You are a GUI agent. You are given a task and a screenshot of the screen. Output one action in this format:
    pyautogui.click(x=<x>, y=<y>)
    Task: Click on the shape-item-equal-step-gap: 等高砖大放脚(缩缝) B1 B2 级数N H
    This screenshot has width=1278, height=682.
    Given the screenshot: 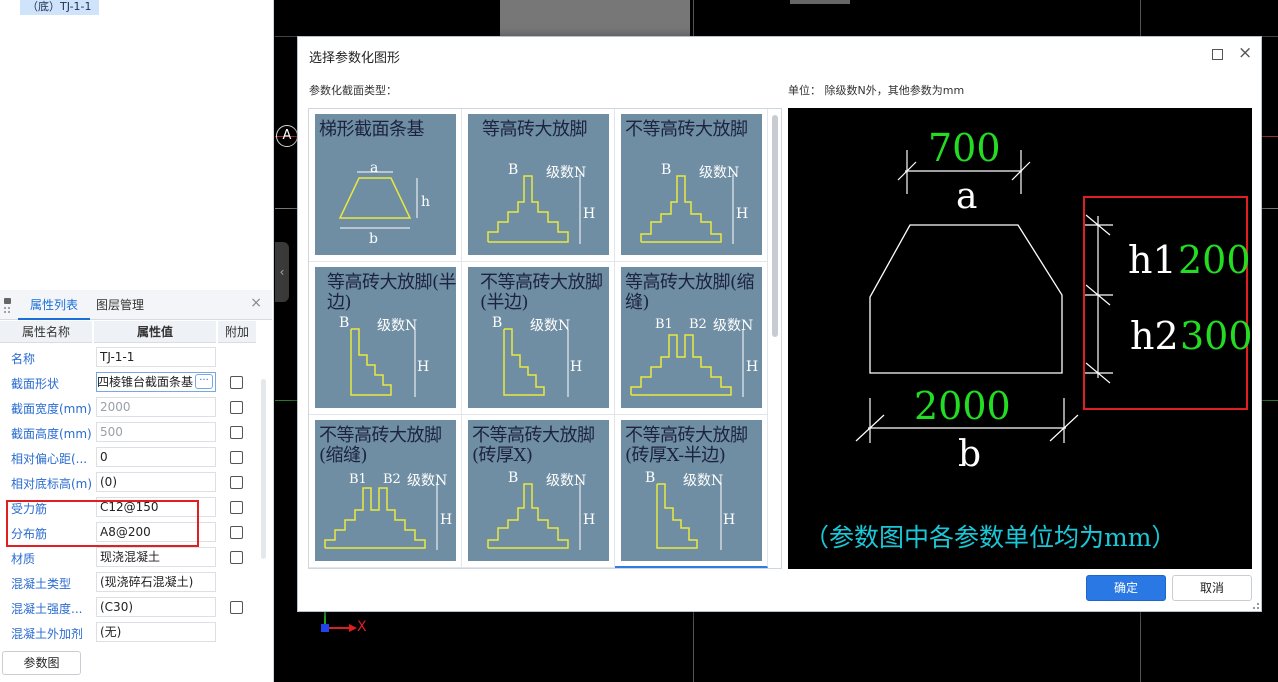 What is the action you would take?
    pyautogui.click(x=691, y=338)
    